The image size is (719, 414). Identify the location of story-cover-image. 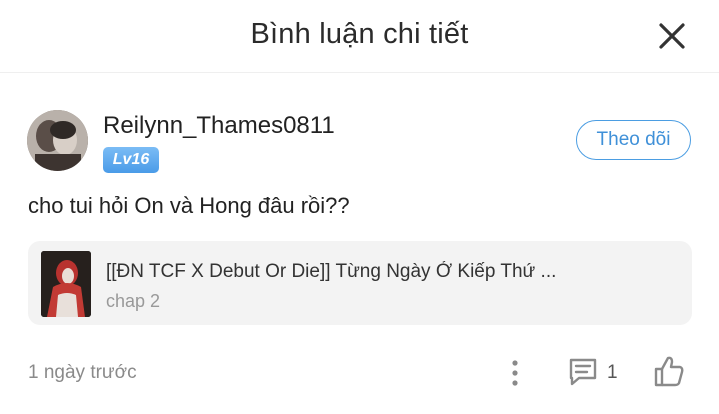
(66, 284).